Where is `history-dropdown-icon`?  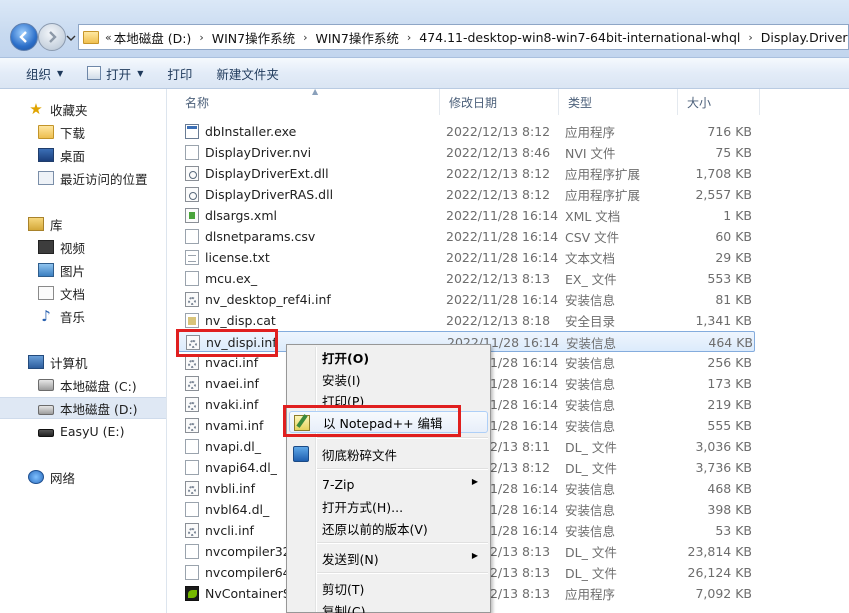
history-dropdown-icon is located at coordinates (71, 38).